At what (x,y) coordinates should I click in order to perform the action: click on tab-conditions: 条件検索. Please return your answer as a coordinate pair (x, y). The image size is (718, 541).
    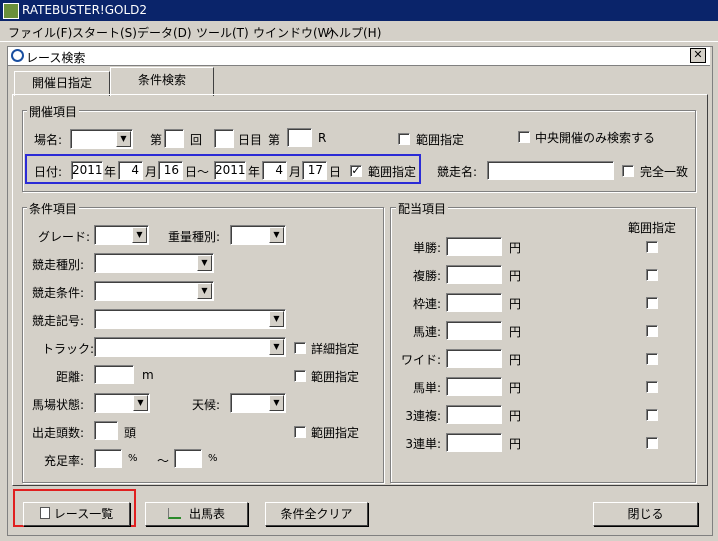
    Looking at the image, I should click on (162, 81).